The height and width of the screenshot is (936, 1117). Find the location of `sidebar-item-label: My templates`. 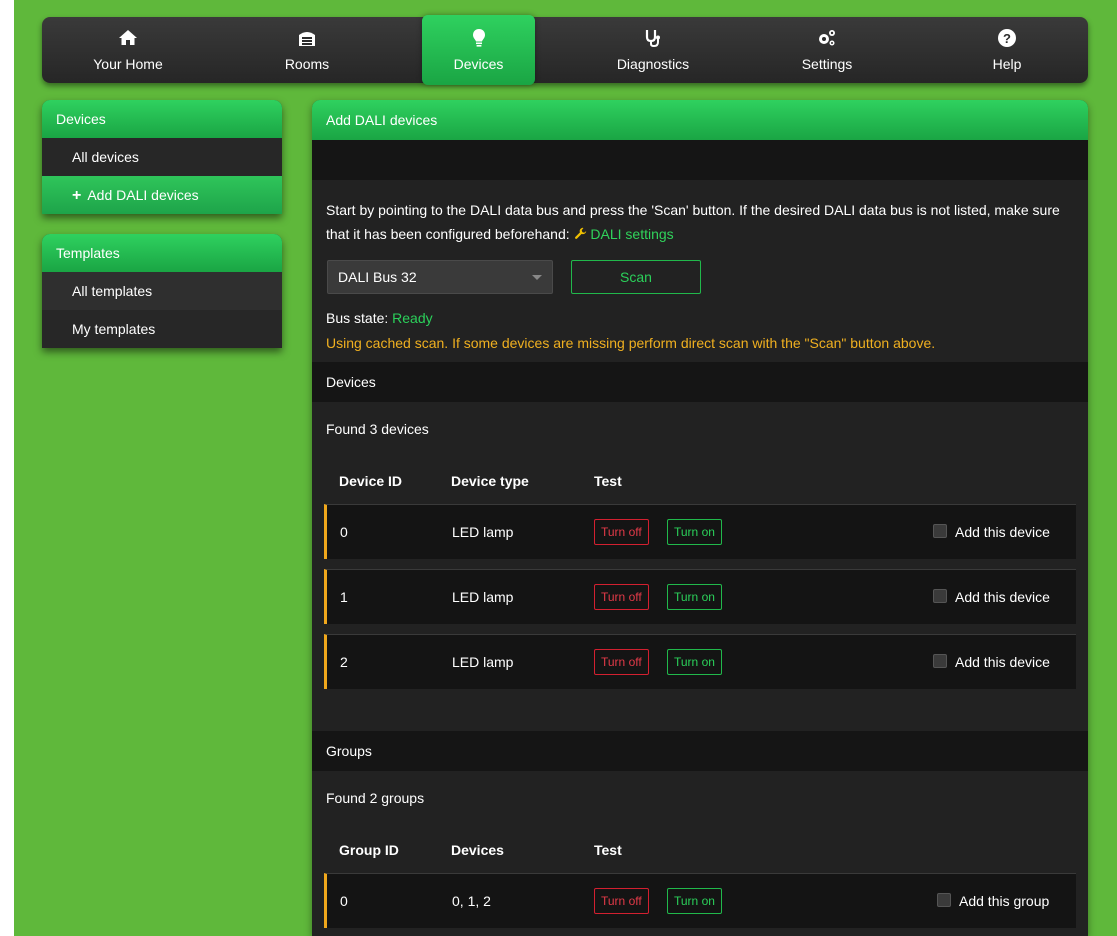

sidebar-item-label: My templates is located at coordinates (114, 329).